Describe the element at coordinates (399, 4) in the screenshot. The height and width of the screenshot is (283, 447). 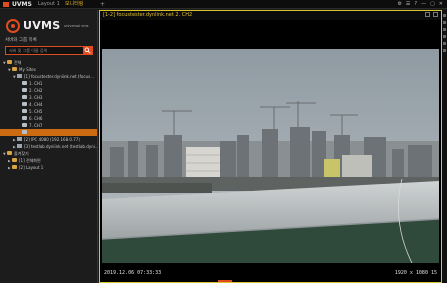
I see `settings-icon: ⚙` at that location.